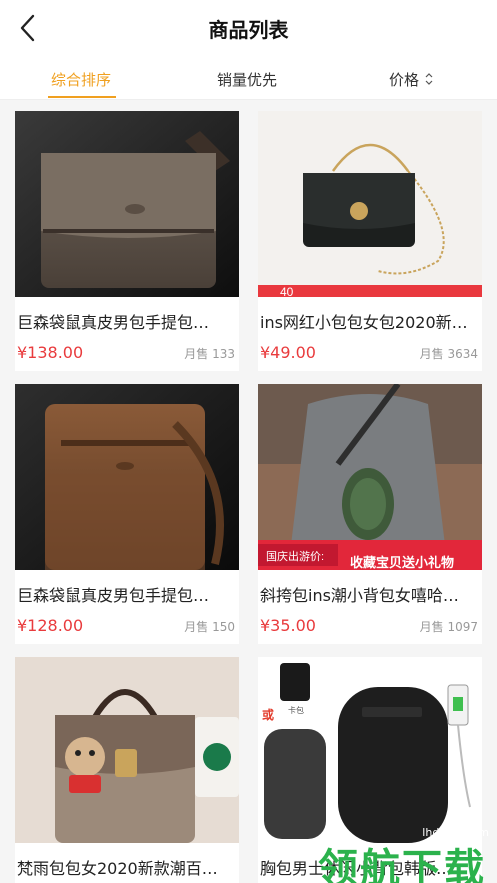  Describe the element at coordinates (223, 354) in the screenshot. I see `sales-count: 133` at that location.